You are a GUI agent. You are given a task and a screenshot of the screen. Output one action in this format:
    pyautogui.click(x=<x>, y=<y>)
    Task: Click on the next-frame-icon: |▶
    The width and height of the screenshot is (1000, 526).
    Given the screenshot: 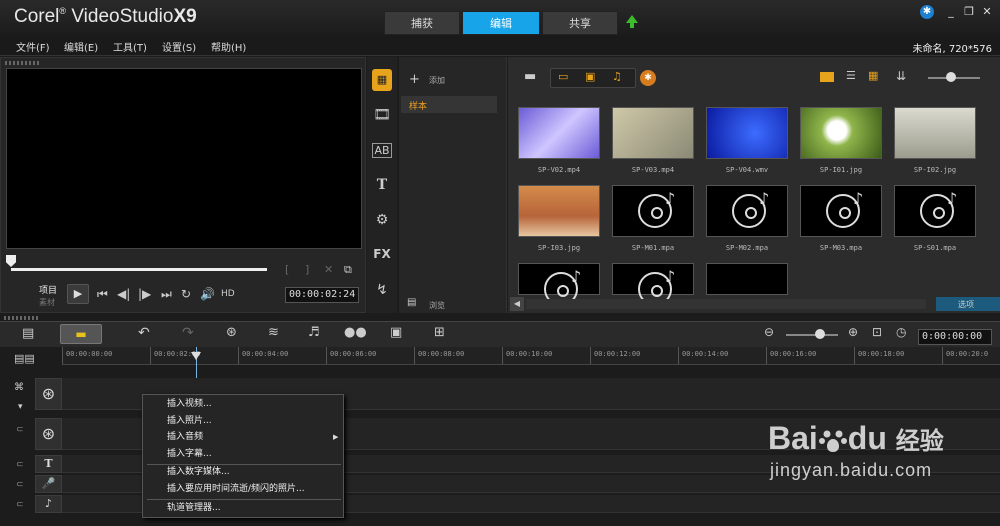 What is the action you would take?
    pyautogui.click(x=144, y=294)
    